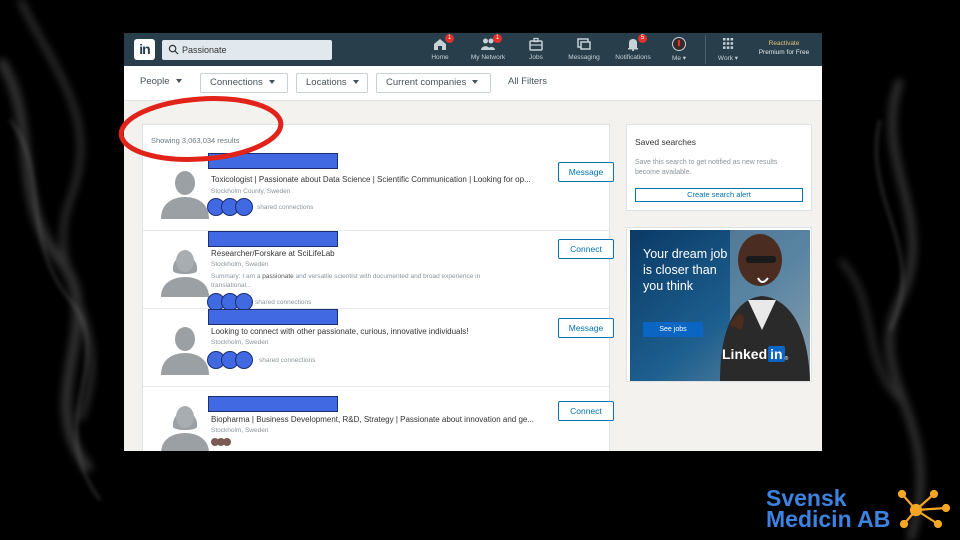 This screenshot has width=960, height=540. Describe the element at coordinates (443, 42) in the screenshot. I see `home-icon: 1` at that location.